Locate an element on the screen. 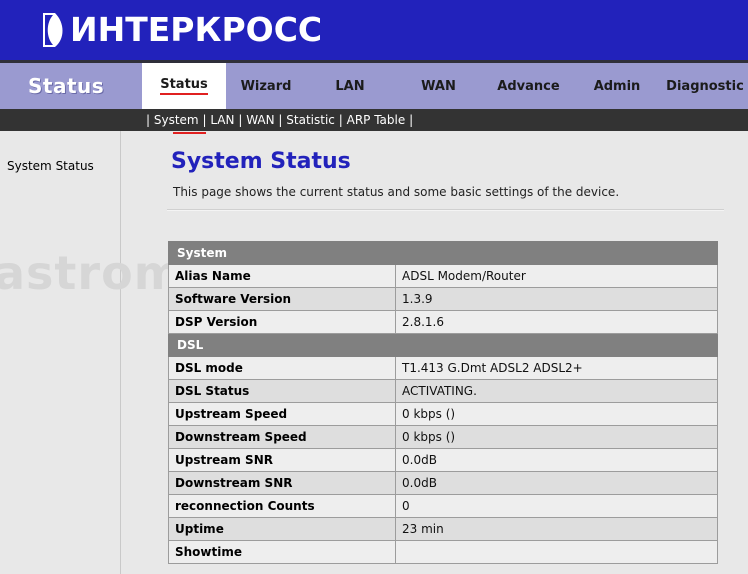  tab-status: Status is located at coordinates (184, 86).